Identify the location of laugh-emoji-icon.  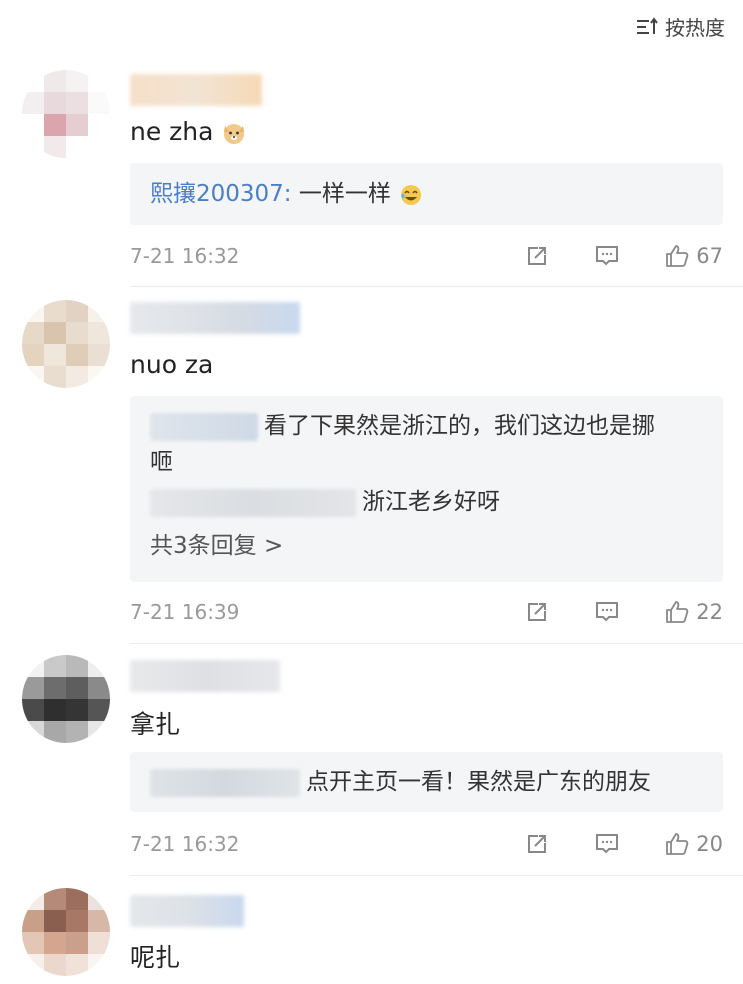
(411, 194).